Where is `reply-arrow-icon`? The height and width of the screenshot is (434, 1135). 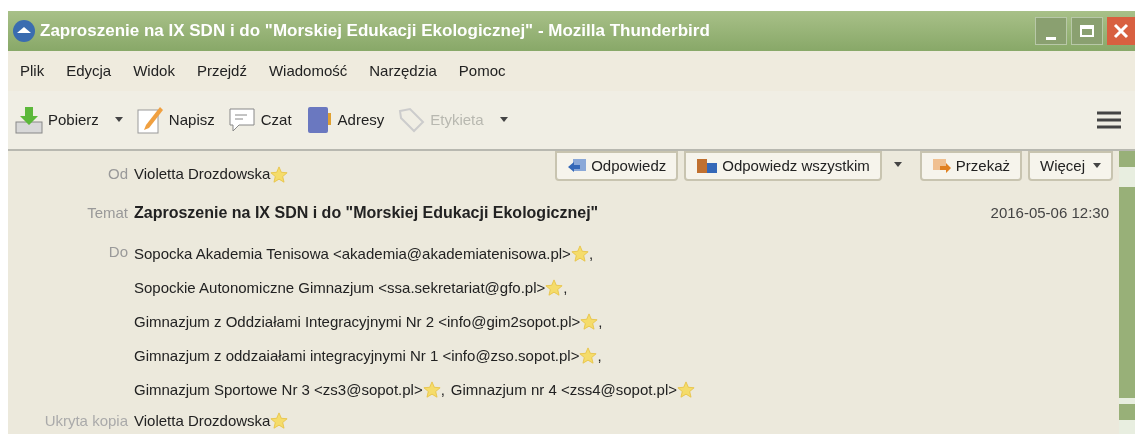
reply-arrow-icon is located at coordinates (577, 166).